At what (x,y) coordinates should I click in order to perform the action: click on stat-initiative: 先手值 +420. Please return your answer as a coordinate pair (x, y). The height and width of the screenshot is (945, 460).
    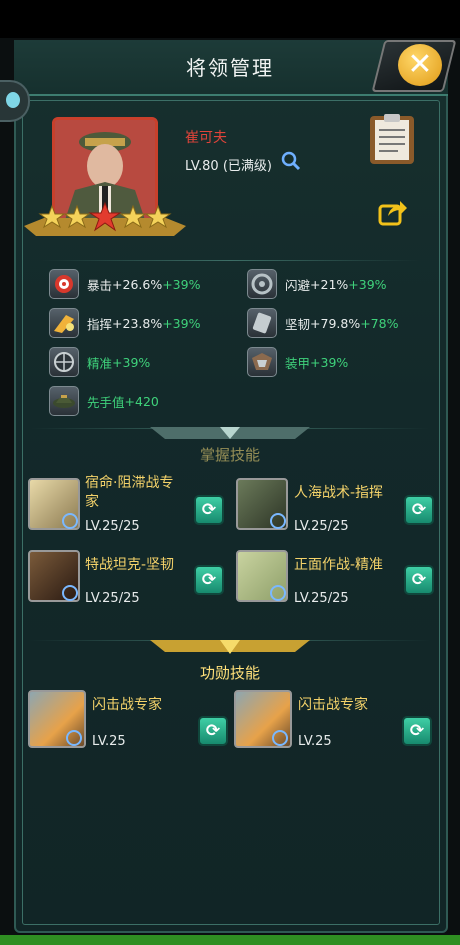
    Looking at the image, I should click on (104, 401).